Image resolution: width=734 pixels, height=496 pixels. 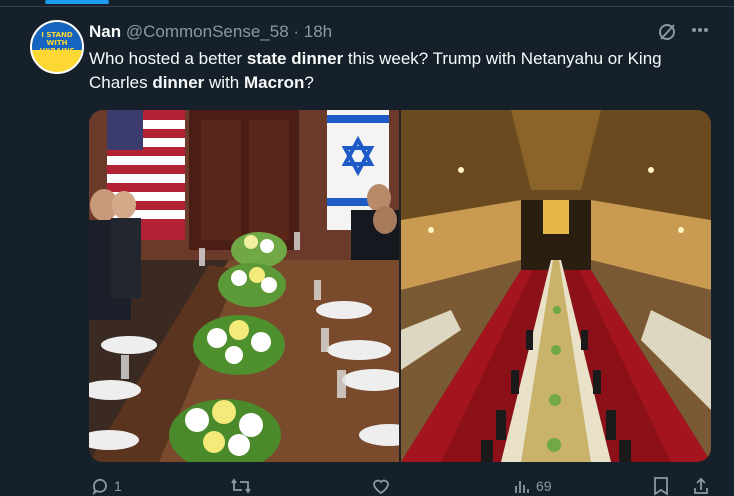 What do you see at coordinates (295, 58) in the screenshot?
I see `tweet-text-bold: state dinner` at bounding box center [295, 58].